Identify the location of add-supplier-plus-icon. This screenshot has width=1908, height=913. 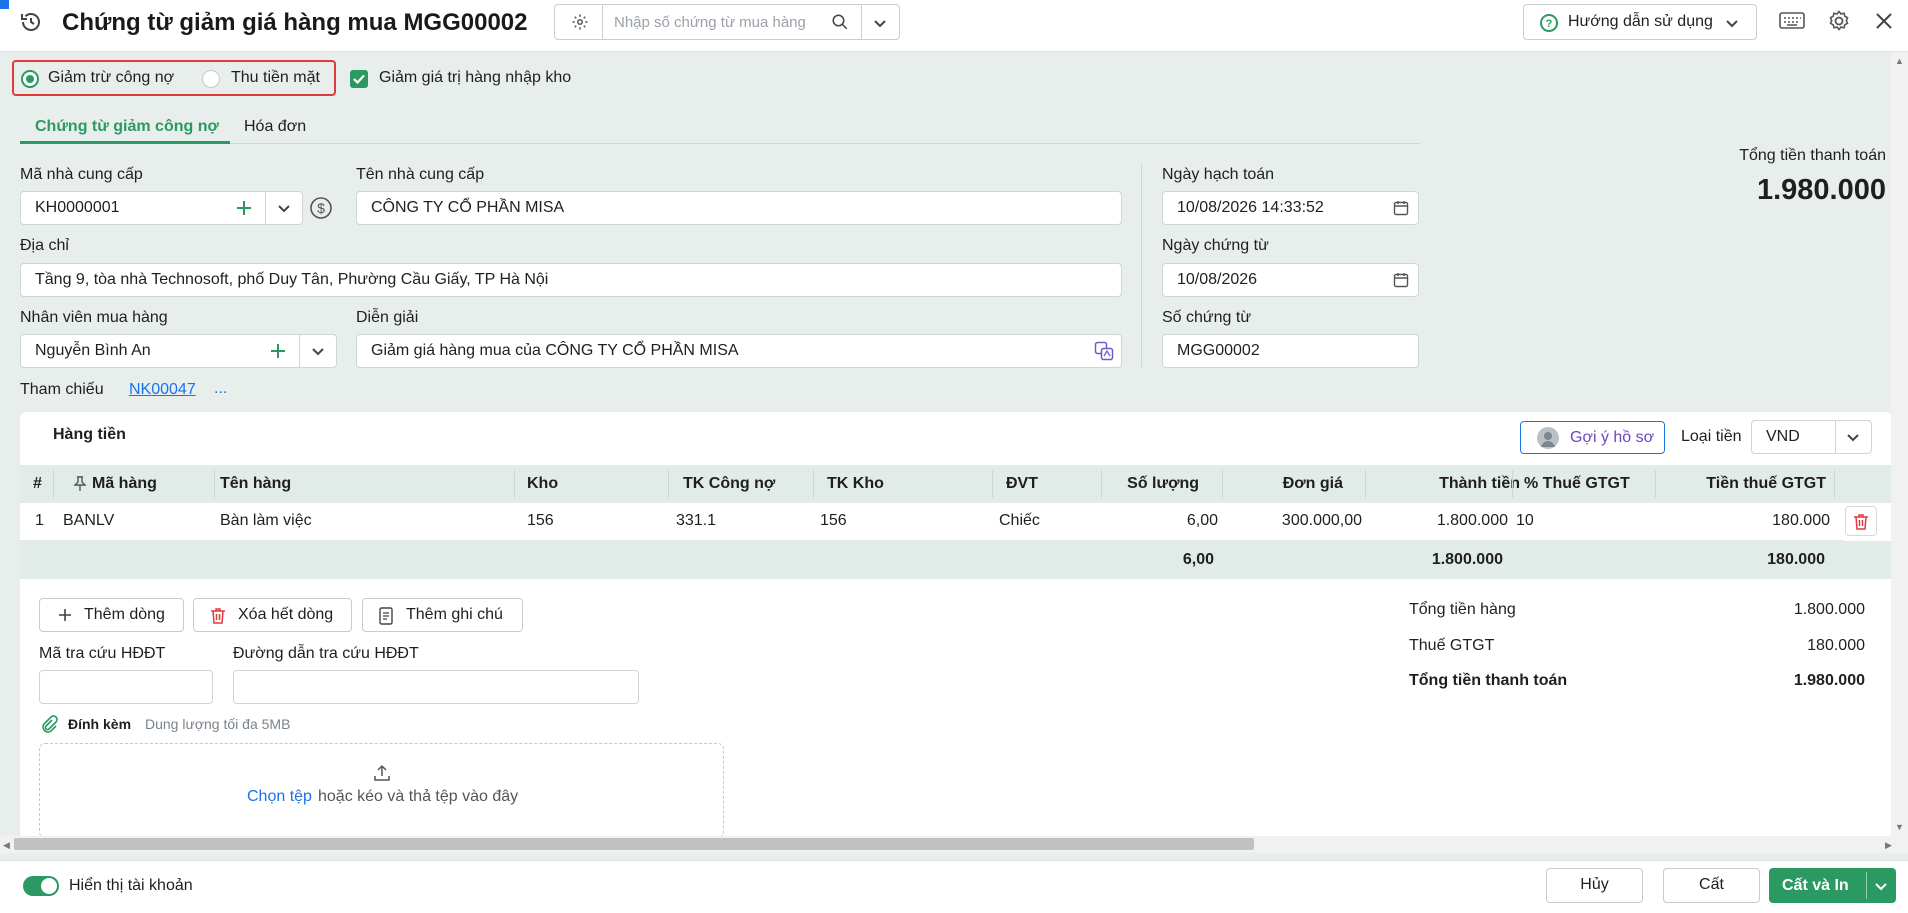
(244, 208).